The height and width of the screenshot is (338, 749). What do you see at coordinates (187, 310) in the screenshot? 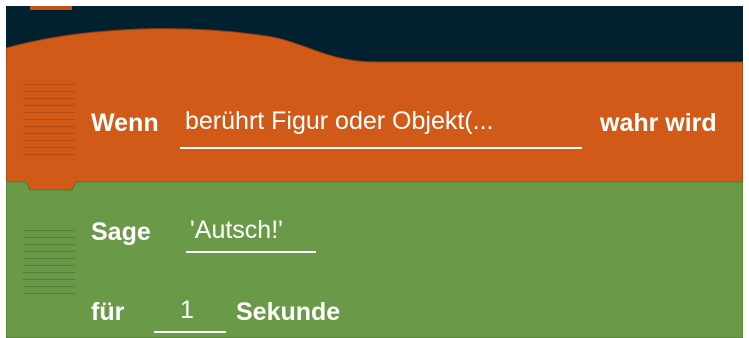
I see `duration-field: 1` at bounding box center [187, 310].